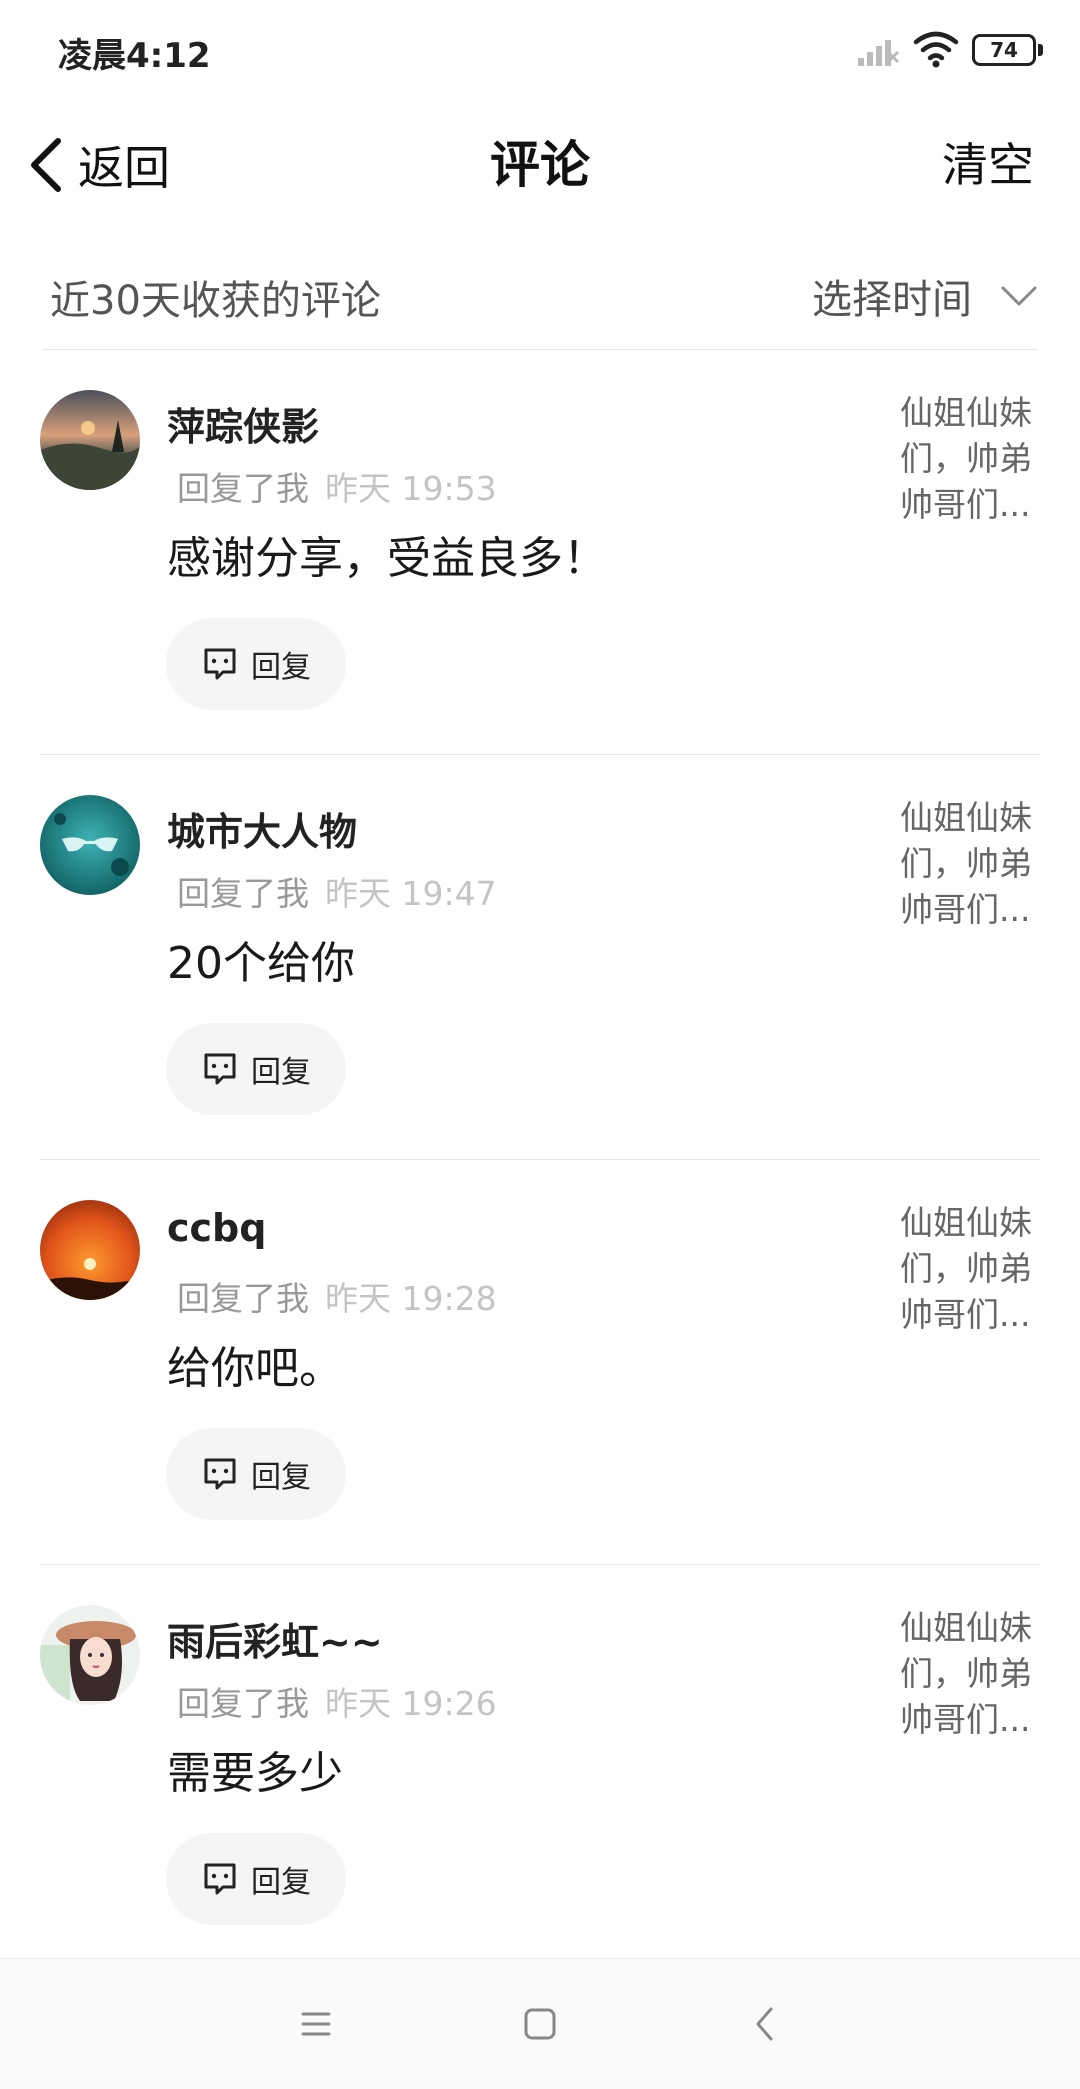  I want to click on status-bar: 凌晨4:12 74, so click(540, 50).